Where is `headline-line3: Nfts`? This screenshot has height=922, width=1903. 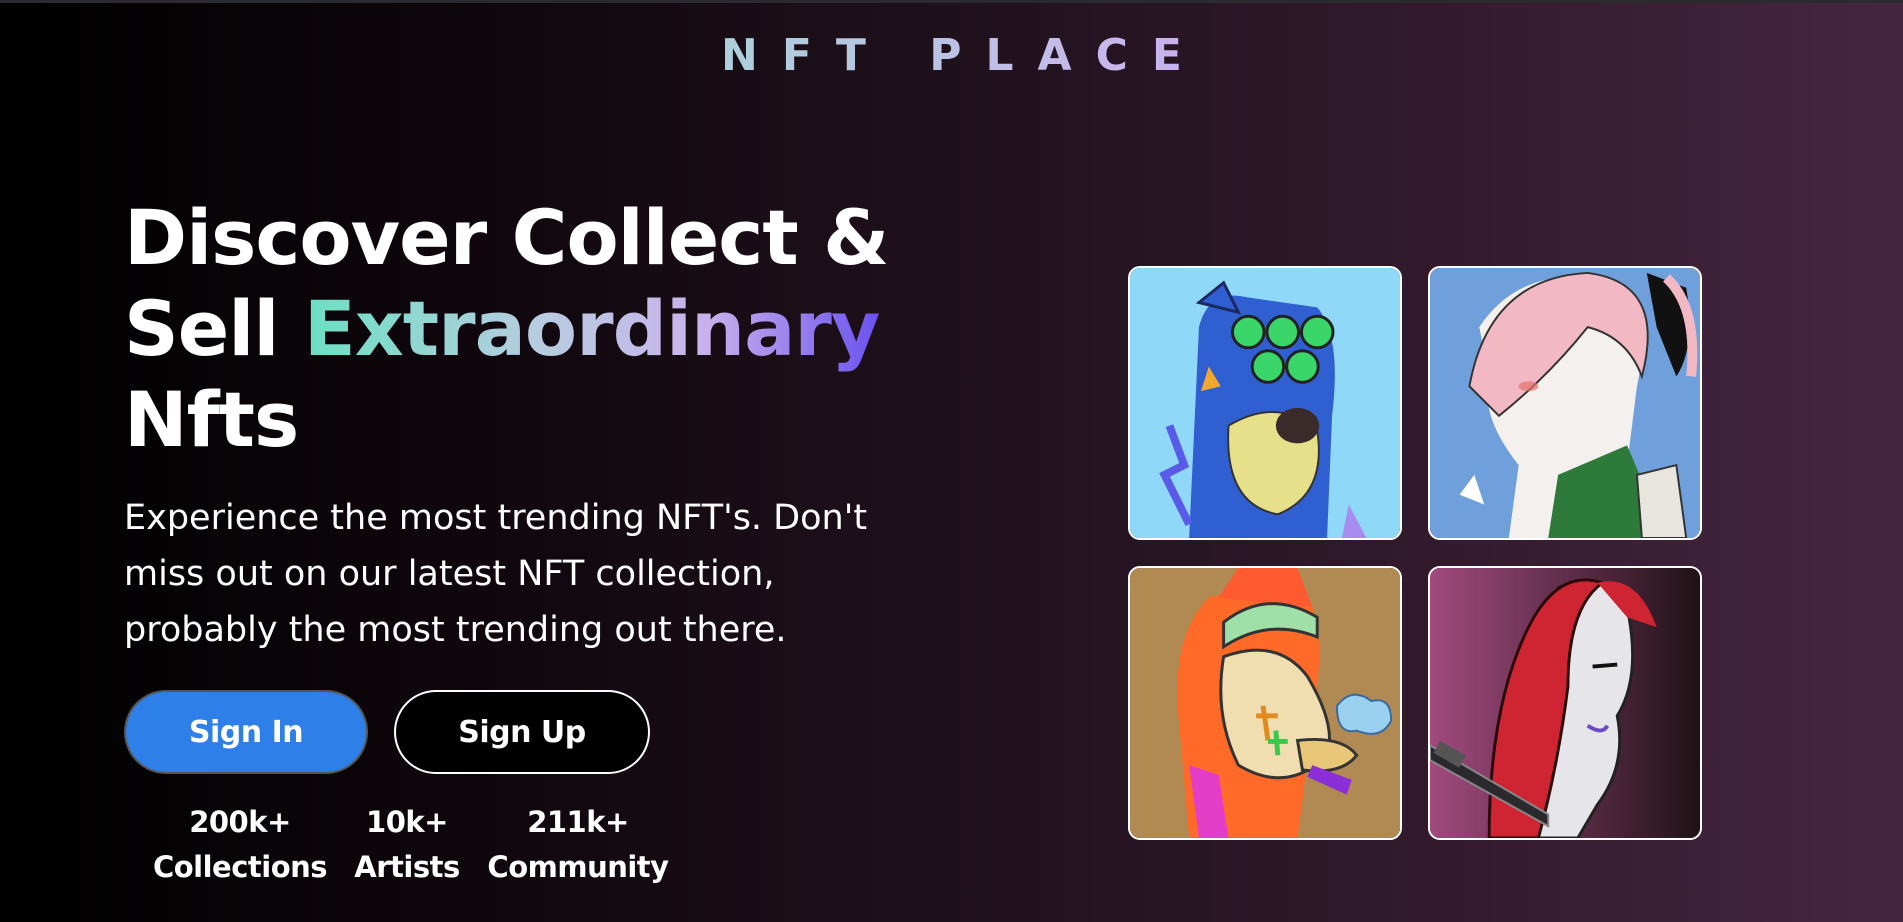
headline-line3: Nfts is located at coordinates (211, 419).